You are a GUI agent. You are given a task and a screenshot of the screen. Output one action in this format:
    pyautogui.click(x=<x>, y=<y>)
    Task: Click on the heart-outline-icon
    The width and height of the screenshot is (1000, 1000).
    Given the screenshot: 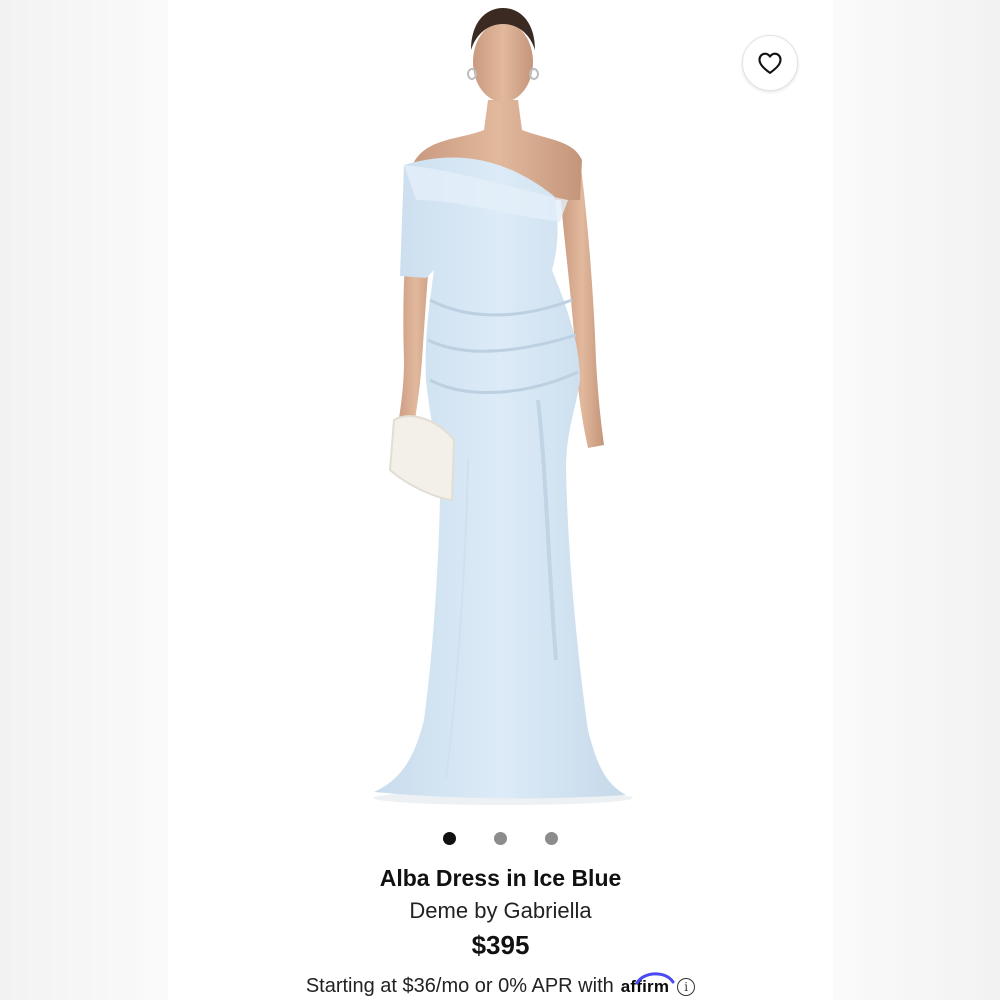 What is the action you would take?
    pyautogui.click(x=770, y=63)
    